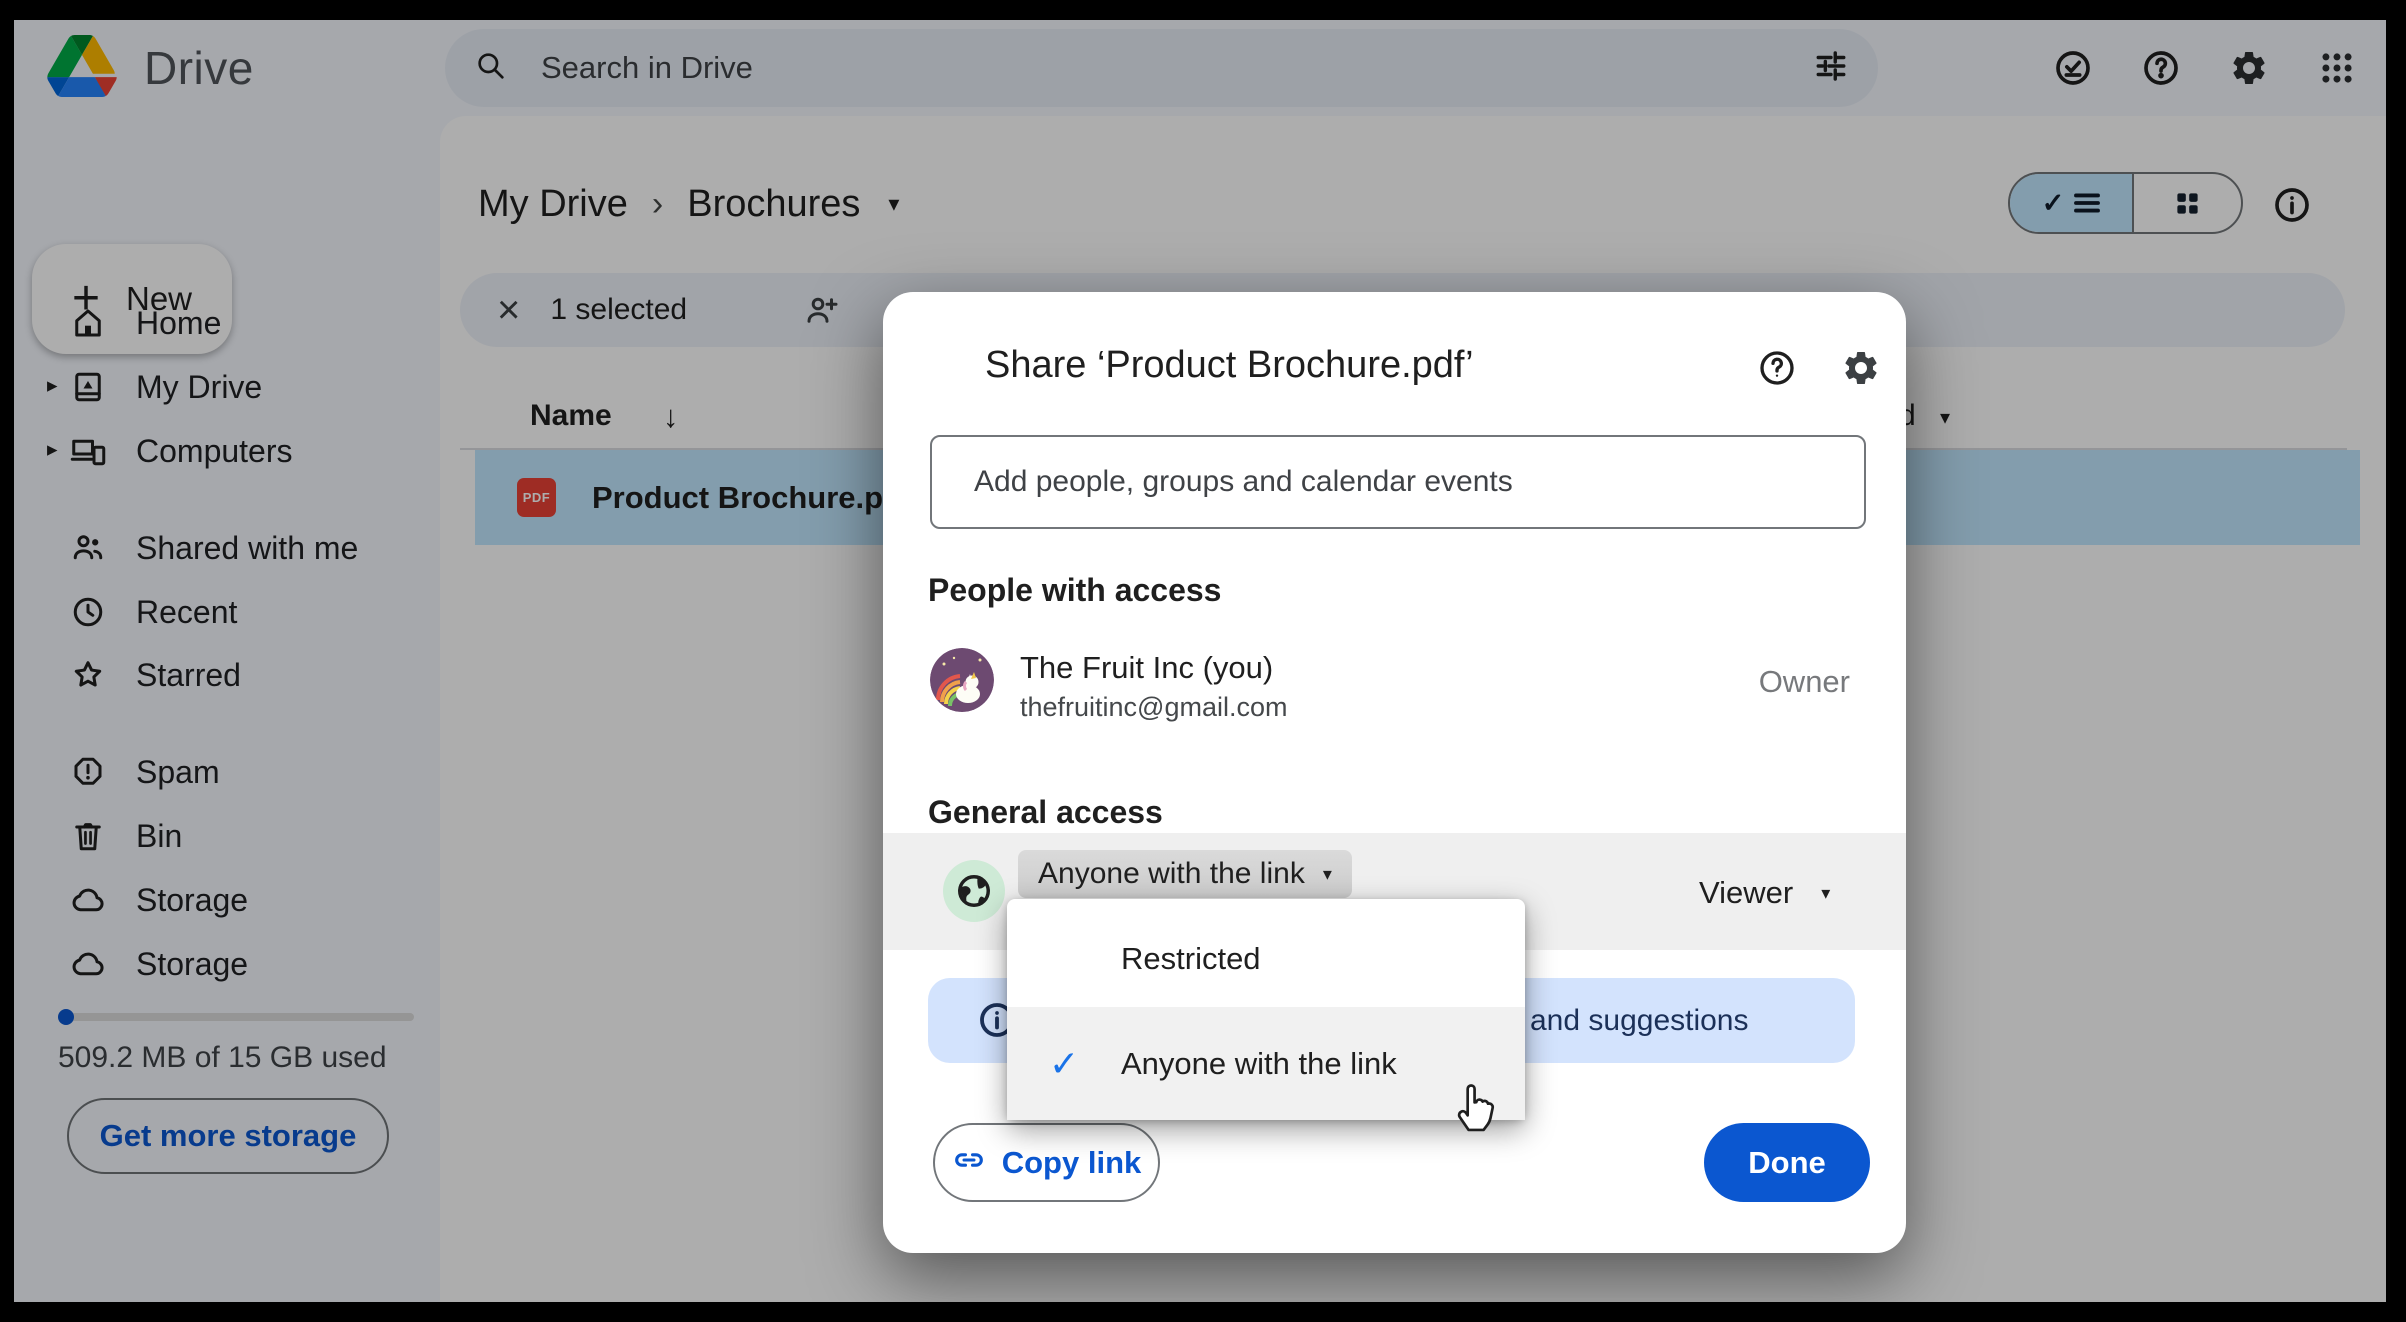  Describe the element at coordinates (1064, 1063) in the screenshot. I see `check-icon: ✓` at that location.